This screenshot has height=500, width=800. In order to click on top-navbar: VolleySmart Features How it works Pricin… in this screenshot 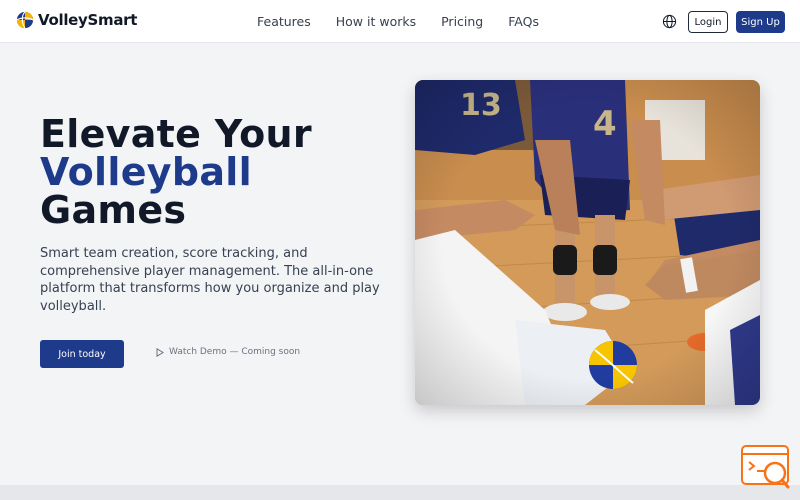, I will do `click(400, 21)`.